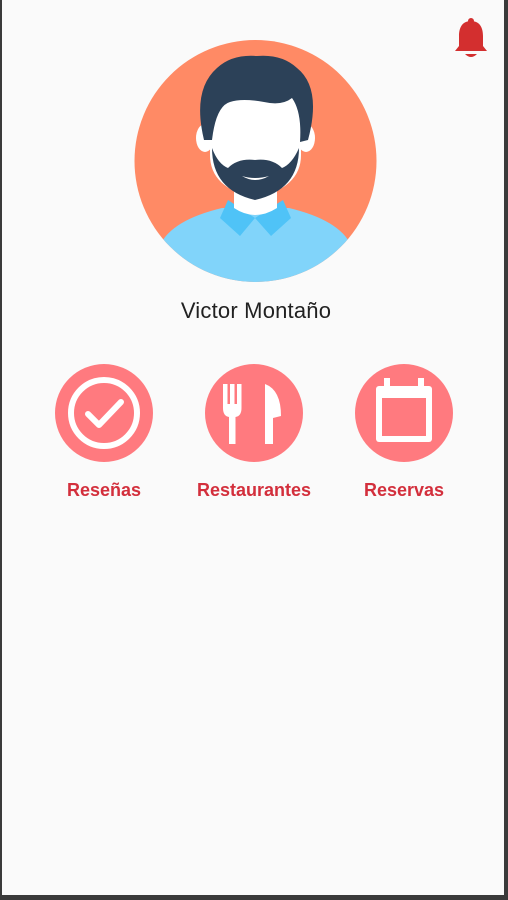 The image size is (508, 900). Describe the element at coordinates (404, 490) in the screenshot. I see `menu-label: Reservas` at that location.